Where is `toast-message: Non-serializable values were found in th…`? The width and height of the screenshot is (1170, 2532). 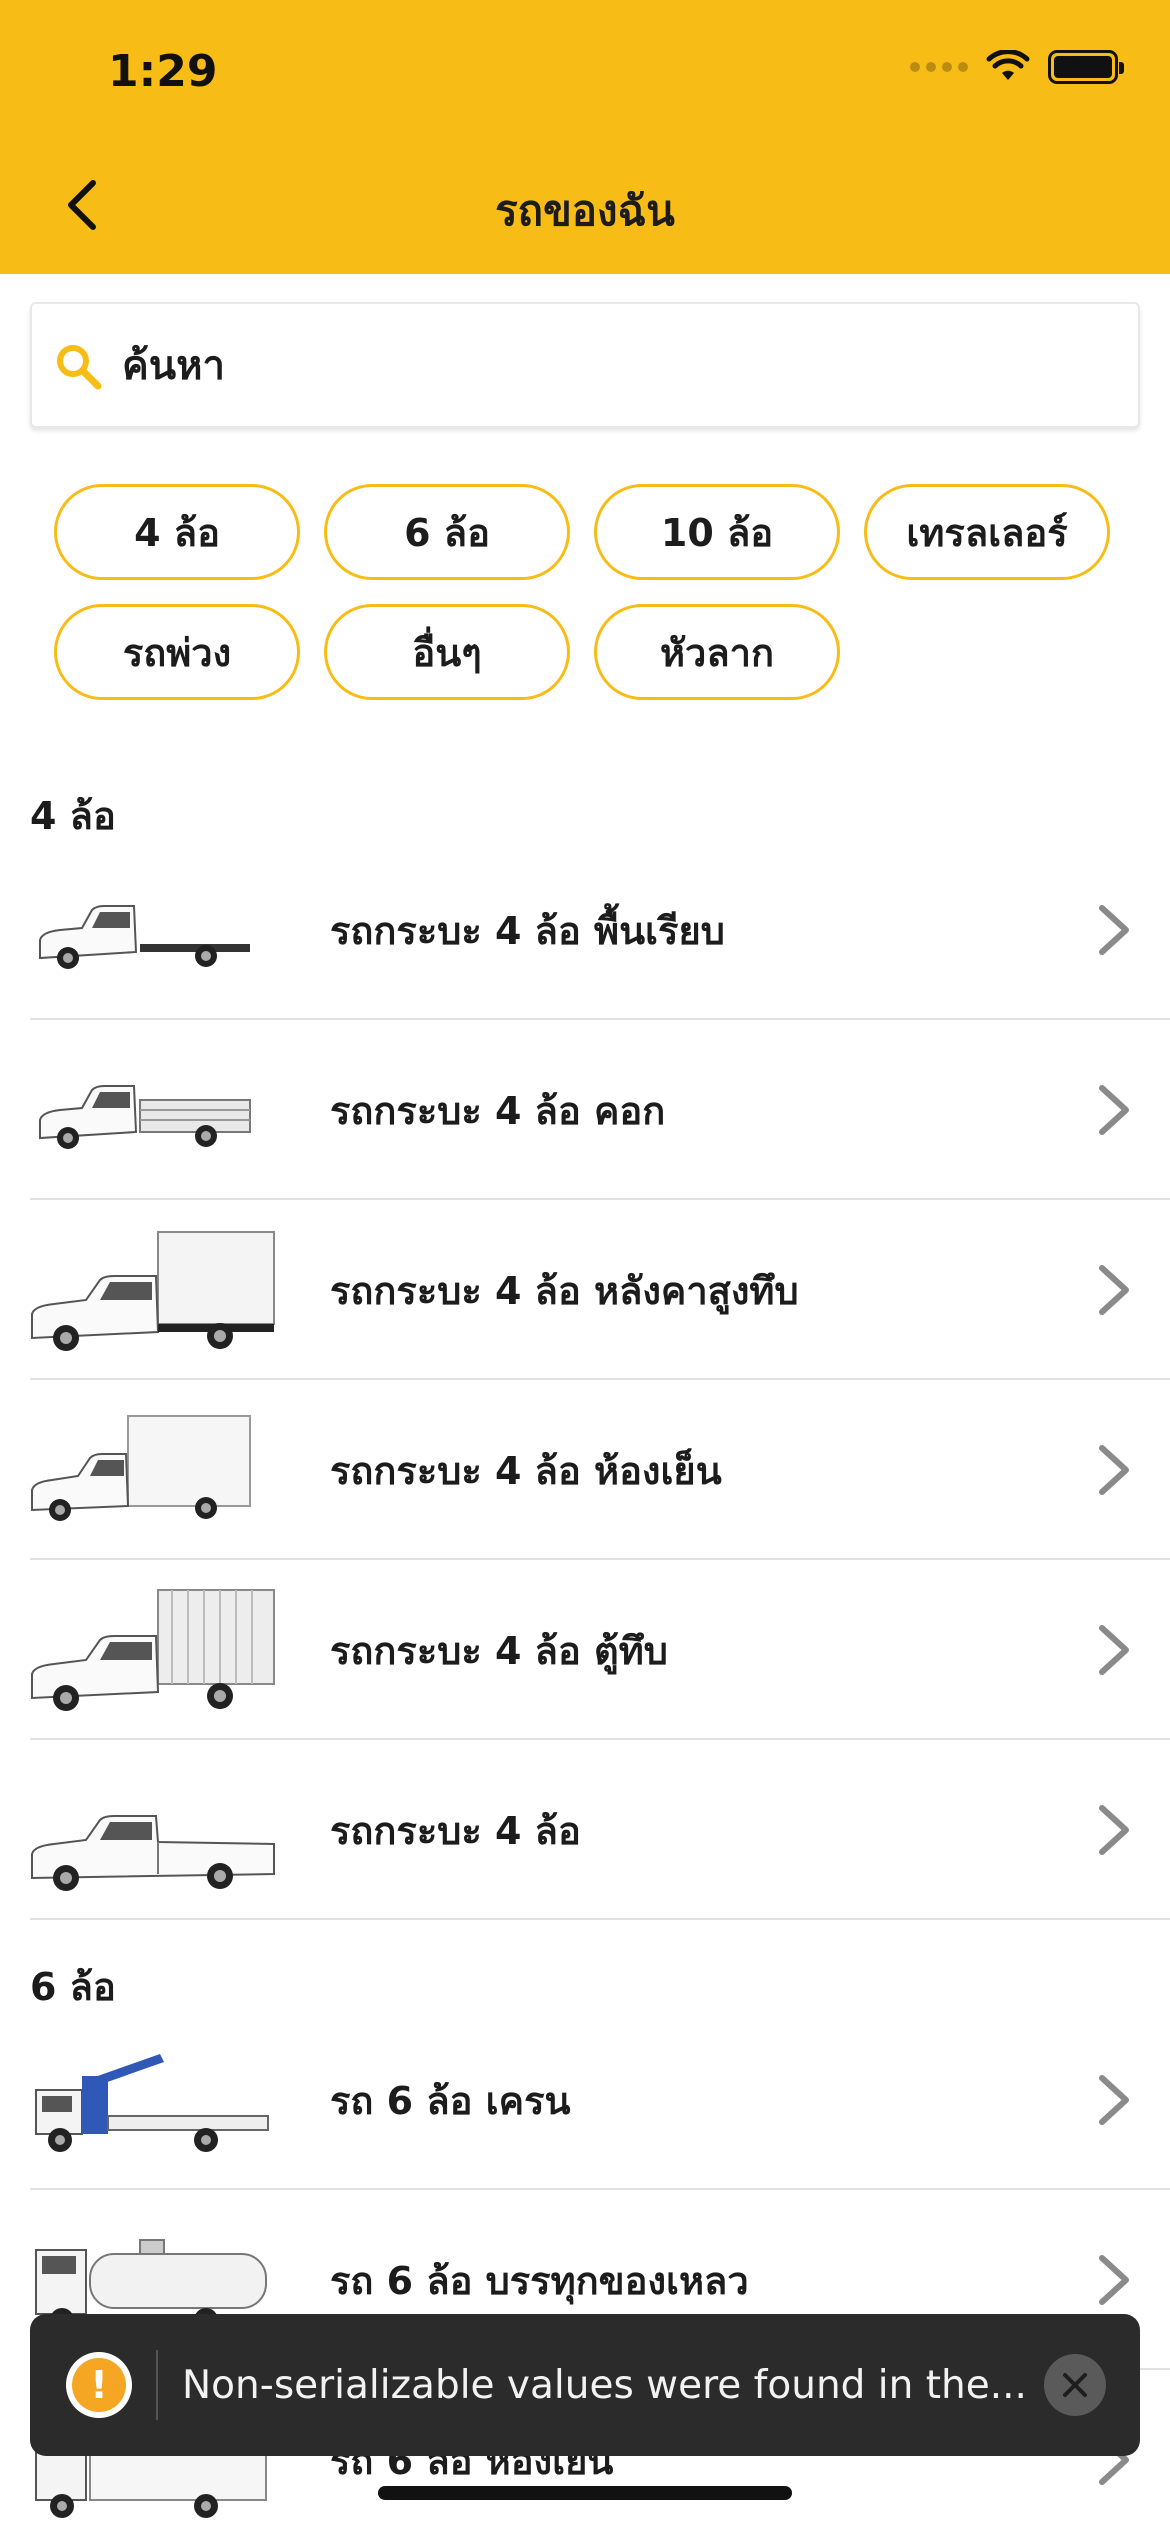 toast-message: Non-serializable values were found in th… is located at coordinates (604, 2385).